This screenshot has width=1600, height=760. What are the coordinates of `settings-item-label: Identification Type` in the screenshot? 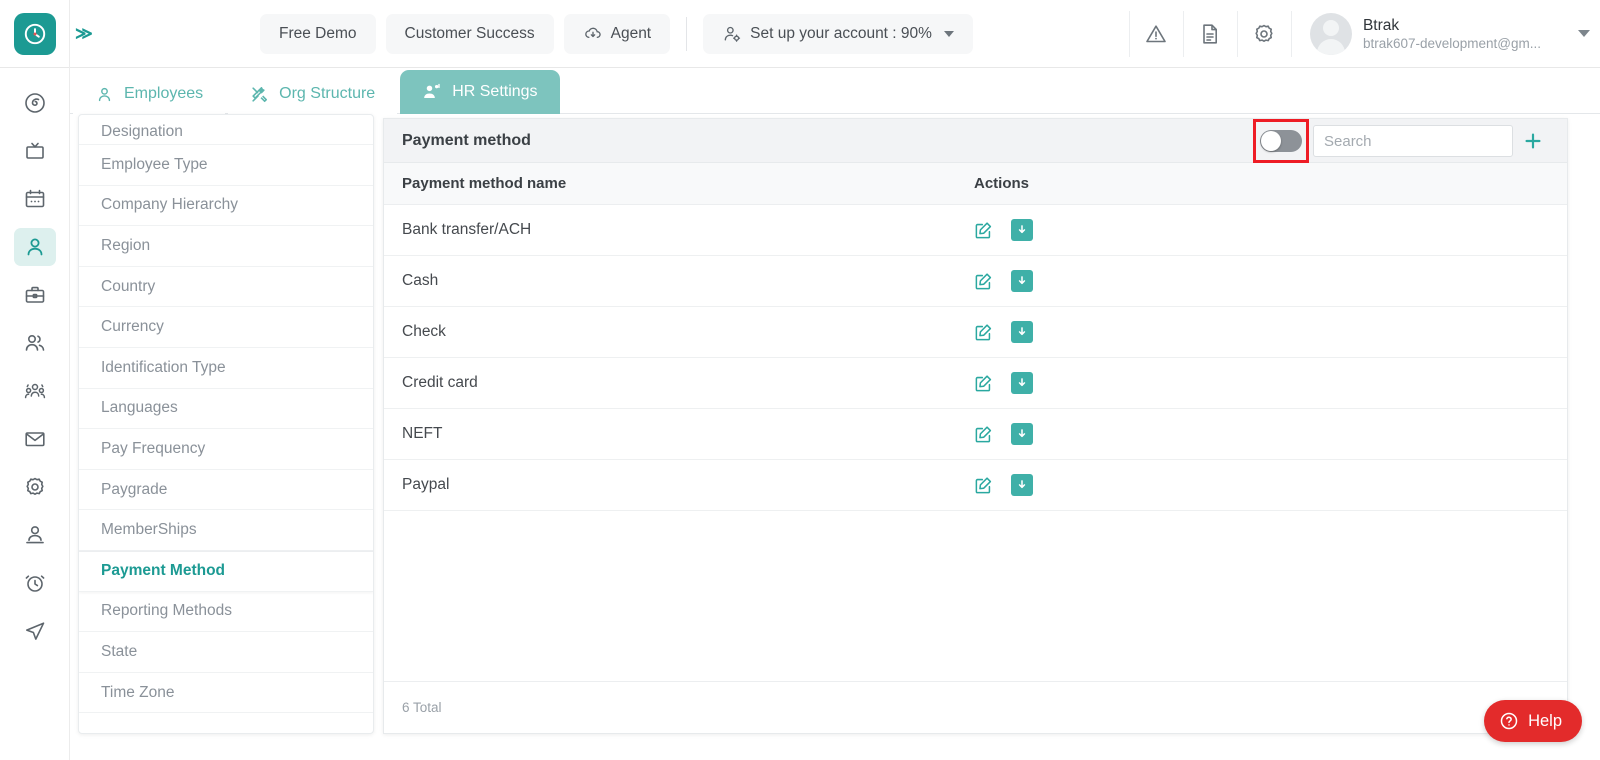 It's located at (163, 367).